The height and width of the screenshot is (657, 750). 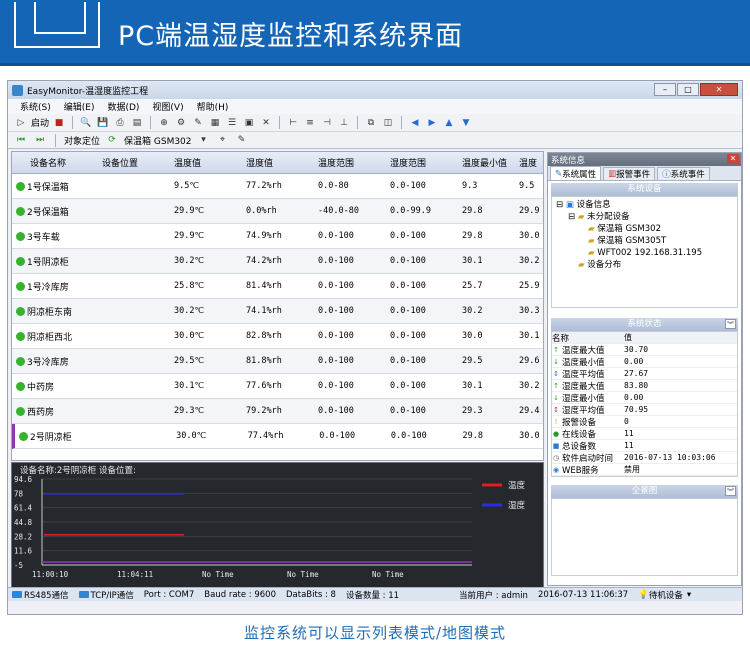 What do you see at coordinates (327, 123) in the screenshot?
I see `align-right-icon: ⊣` at bounding box center [327, 123].